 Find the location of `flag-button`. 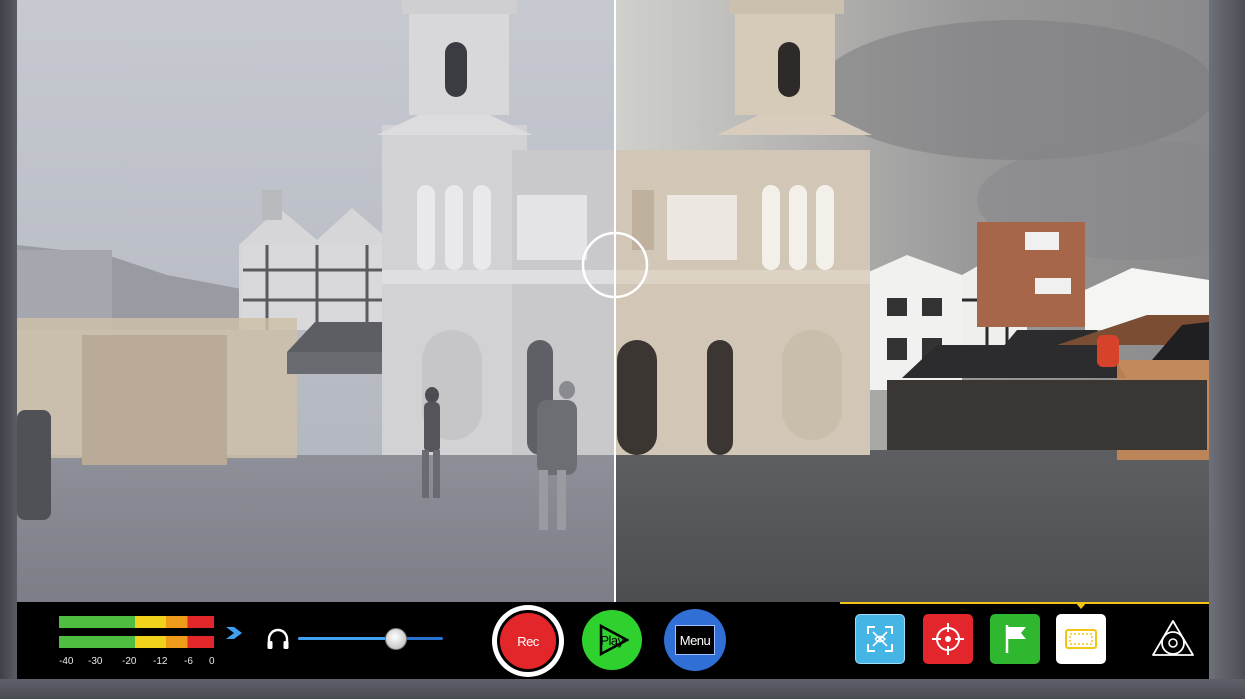

flag-button is located at coordinates (1015, 639).